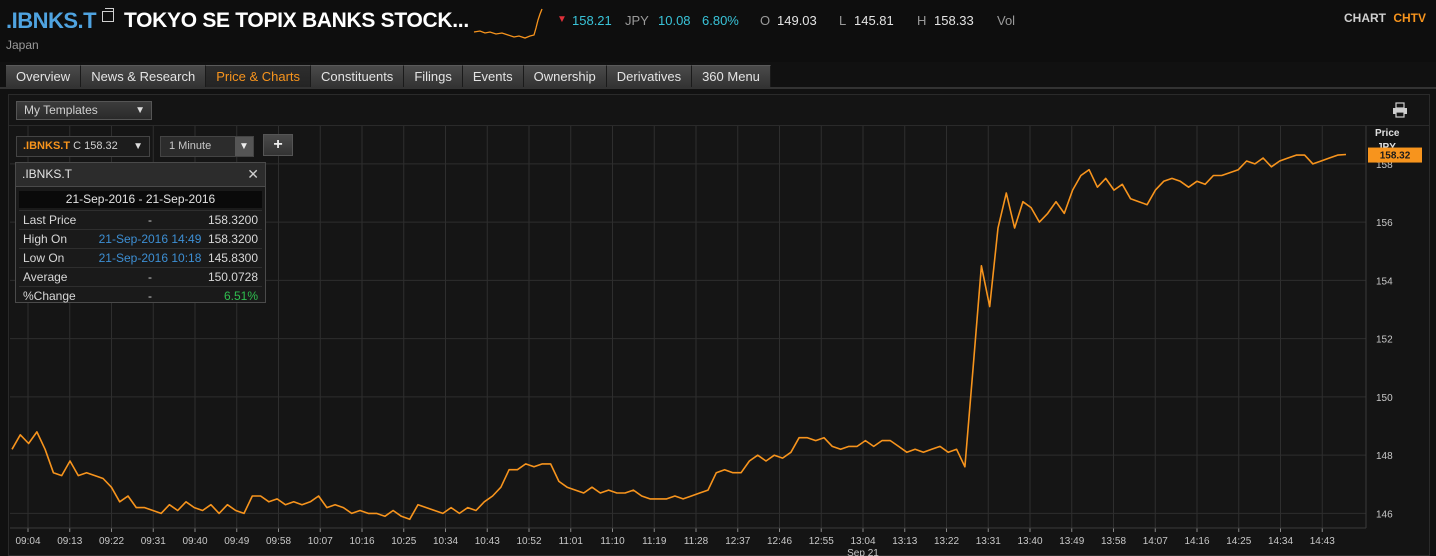 The height and width of the screenshot is (556, 1436). What do you see at coordinates (1155, 541) in the screenshot?
I see `x-tick-label: 14:07` at bounding box center [1155, 541].